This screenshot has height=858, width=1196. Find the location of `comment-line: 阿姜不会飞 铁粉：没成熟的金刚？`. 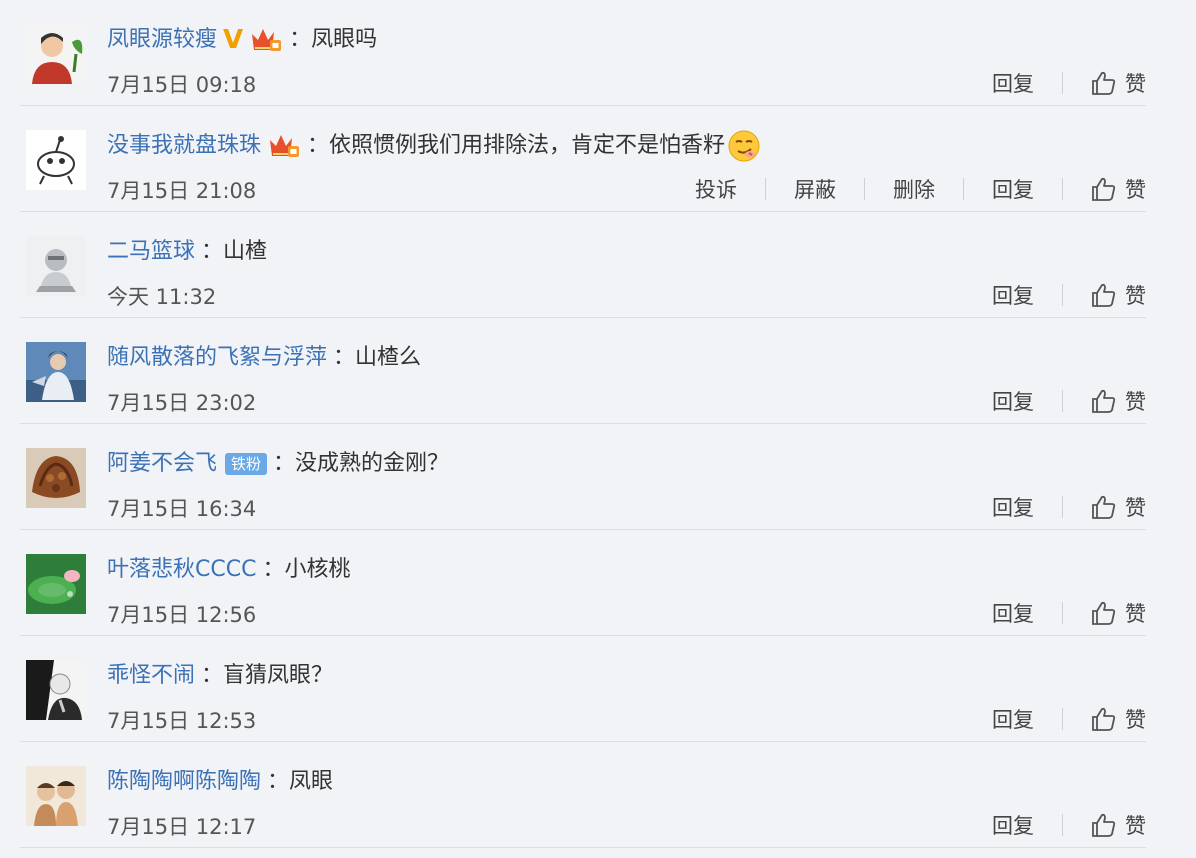

comment-line: 阿姜不会飞 铁粉：没成熟的金刚？ is located at coordinates (278, 464).